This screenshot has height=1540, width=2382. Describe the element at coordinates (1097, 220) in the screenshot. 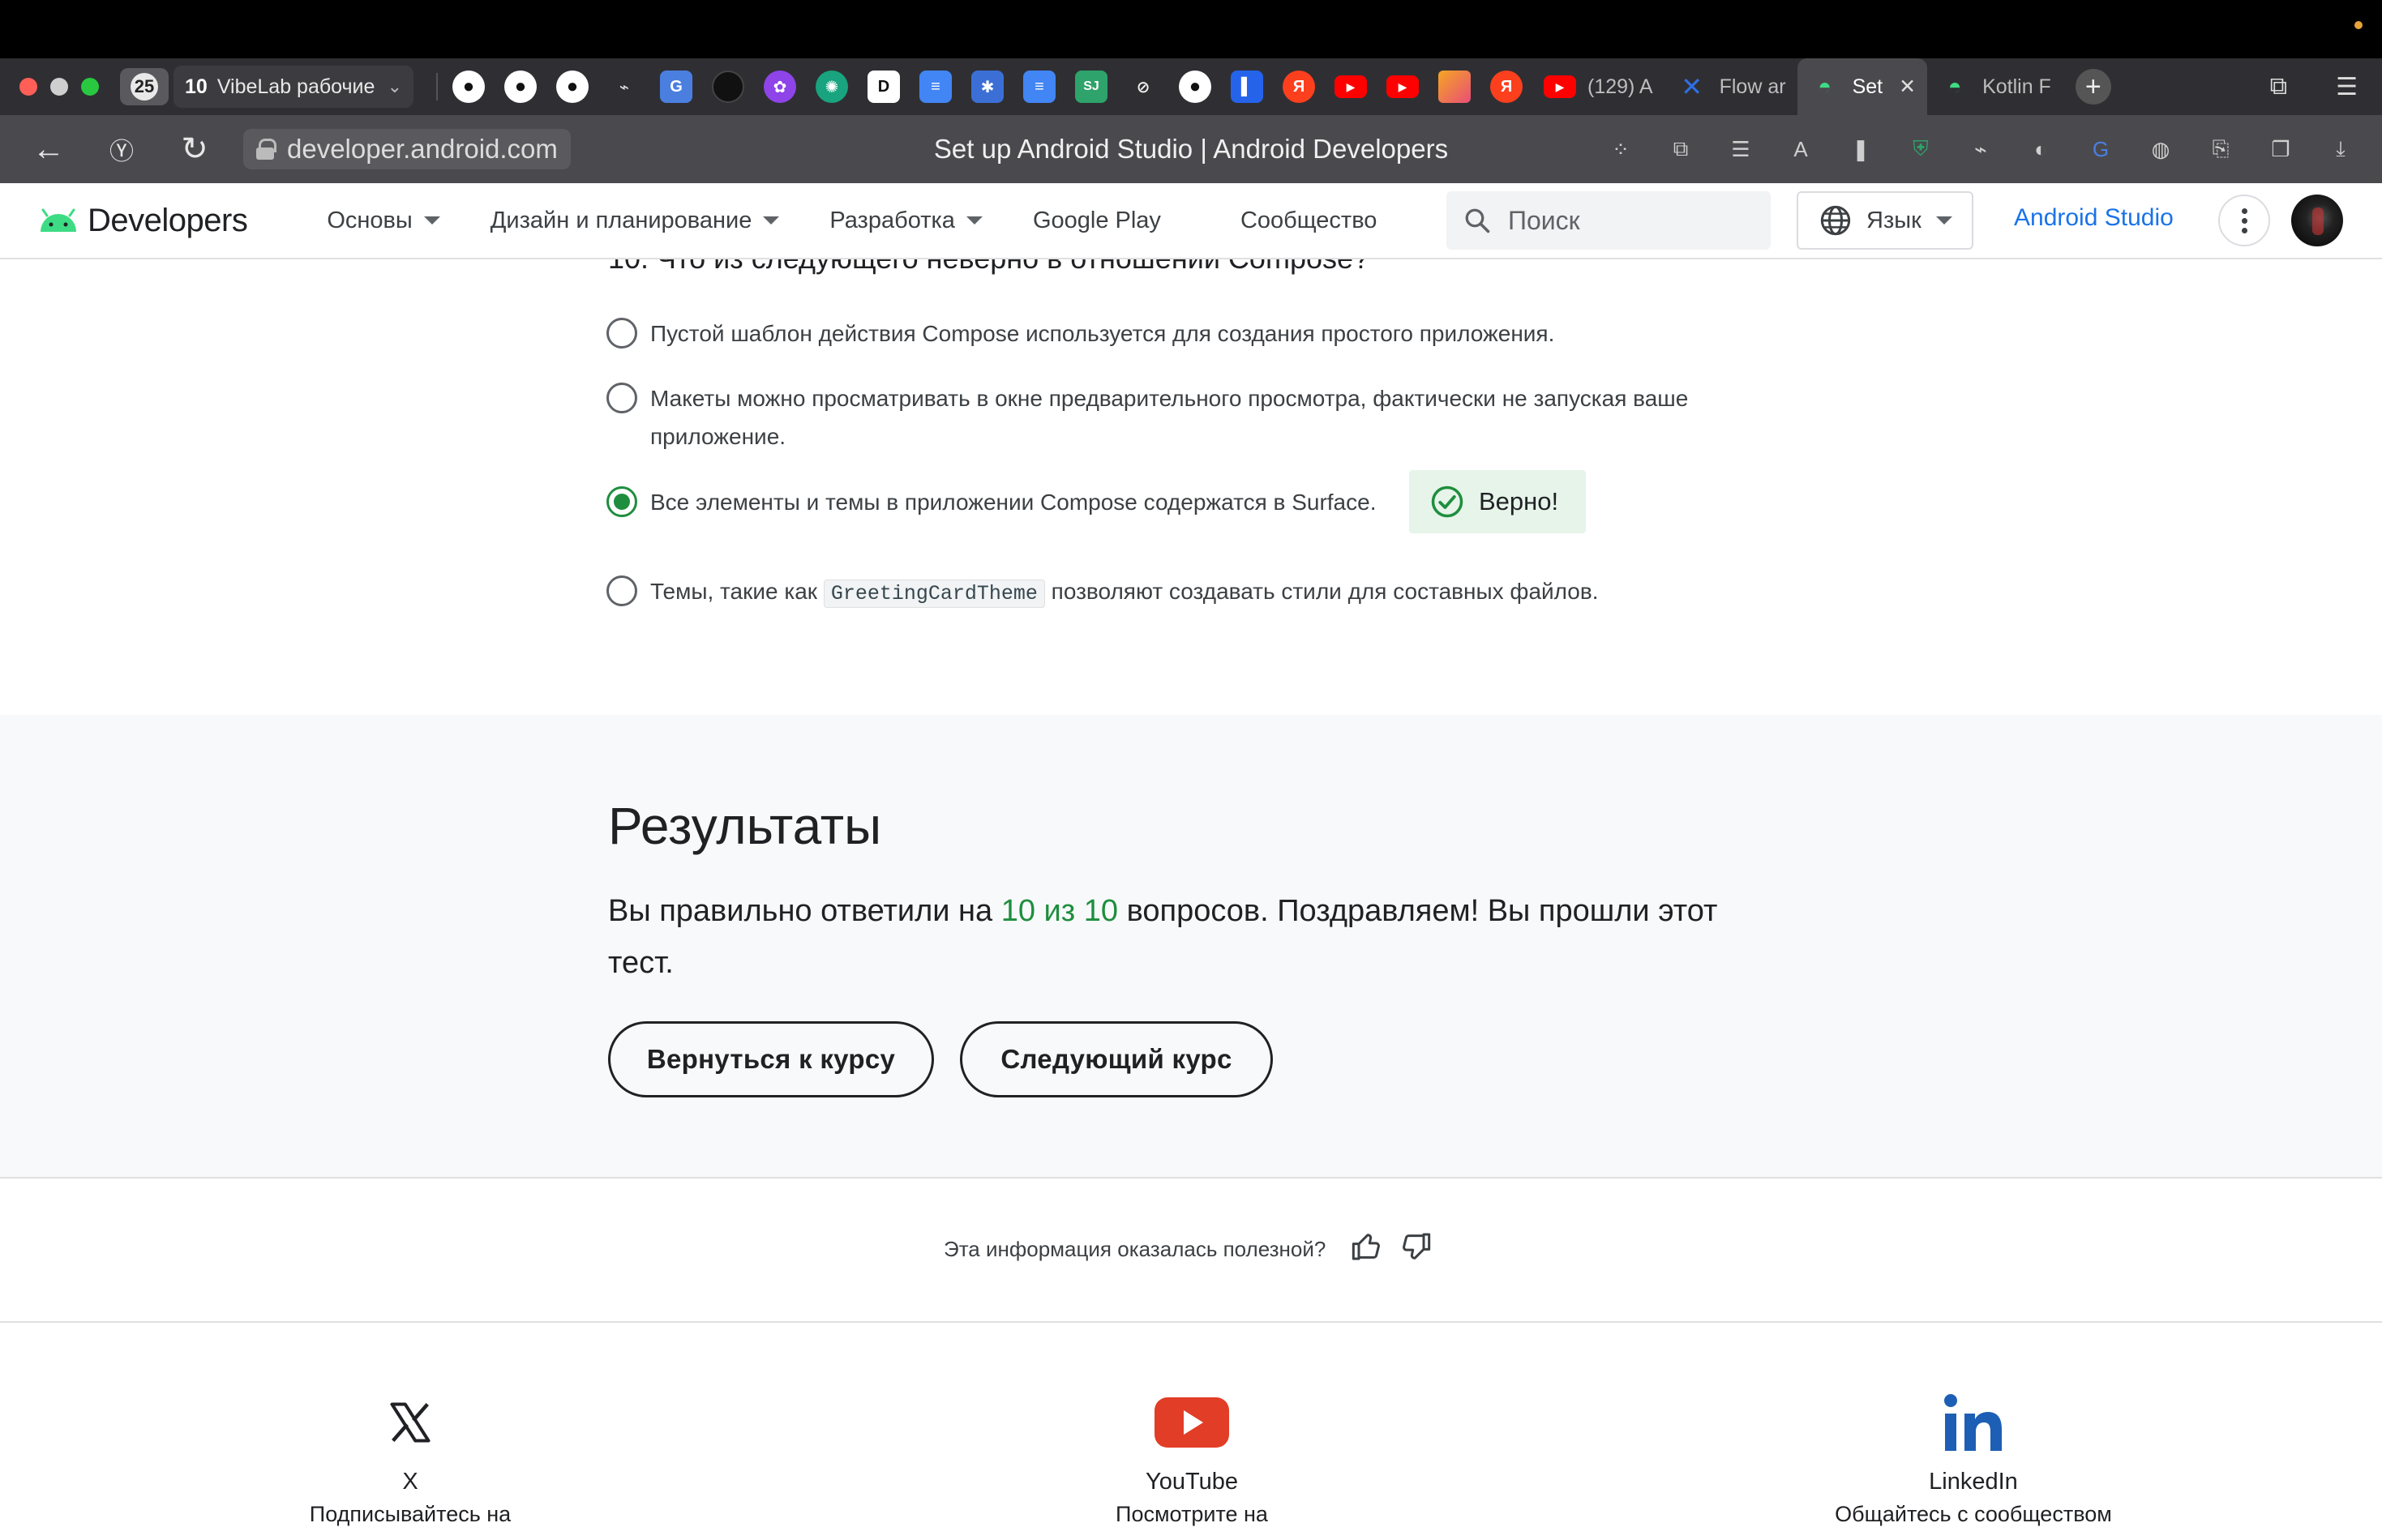

I see `nav-item-google-play: Google Play` at that location.